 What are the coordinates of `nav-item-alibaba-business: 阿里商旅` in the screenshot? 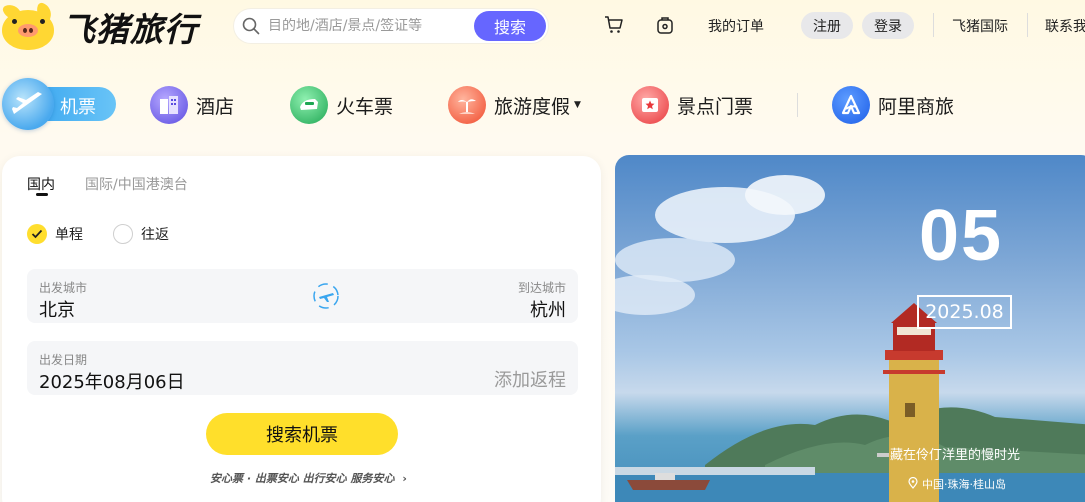 It's located at (893, 105).